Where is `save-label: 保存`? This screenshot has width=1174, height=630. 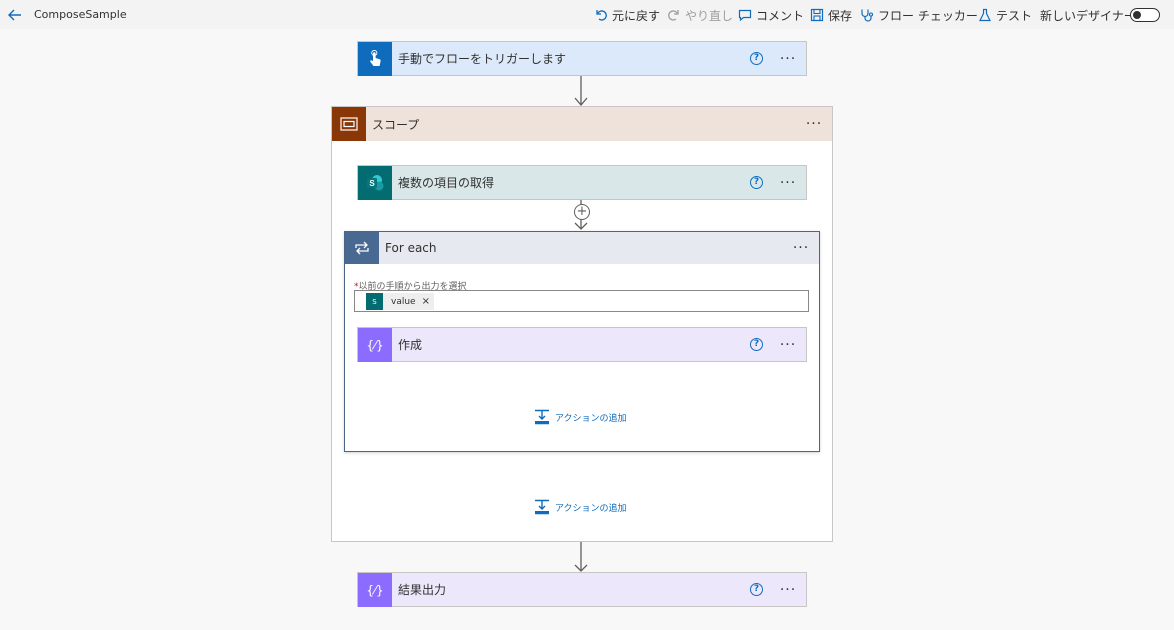
save-label: 保存 is located at coordinates (840, 15).